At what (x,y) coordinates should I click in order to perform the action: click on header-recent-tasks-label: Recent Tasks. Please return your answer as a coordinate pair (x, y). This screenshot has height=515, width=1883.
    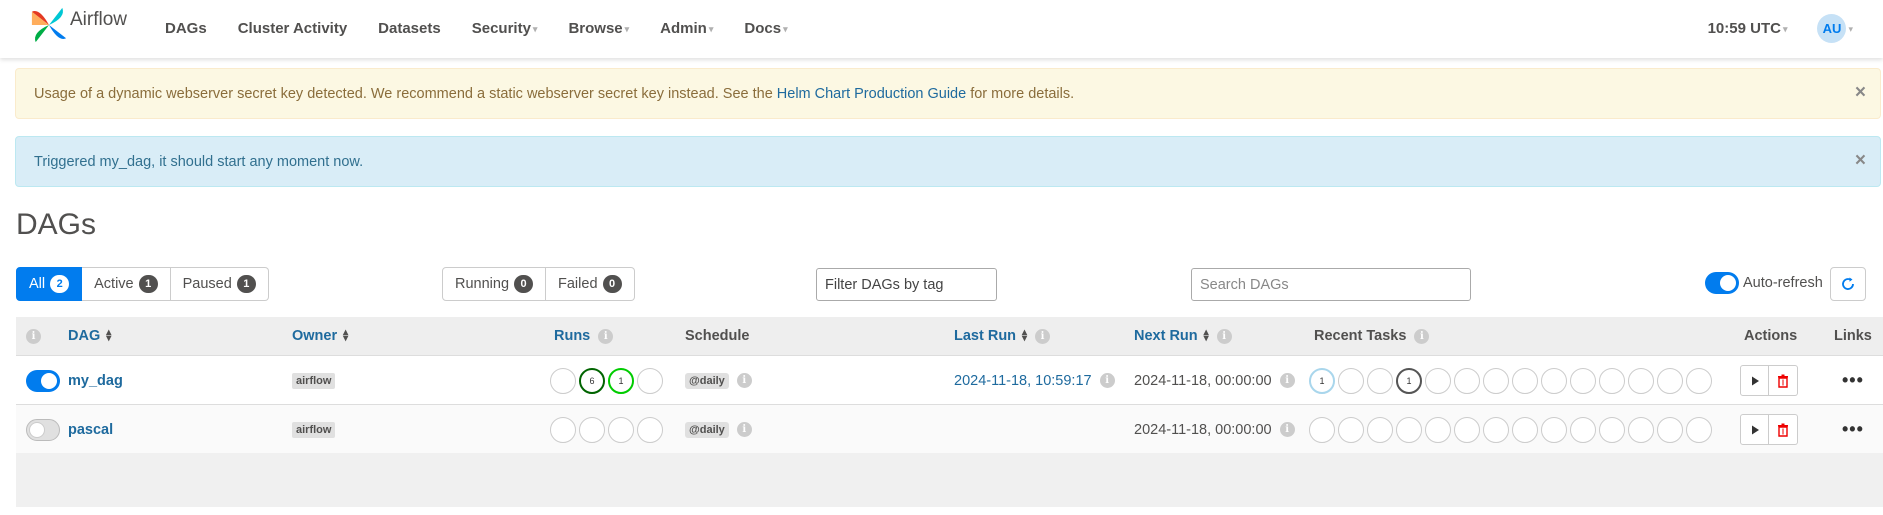
    Looking at the image, I should click on (1360, 336).